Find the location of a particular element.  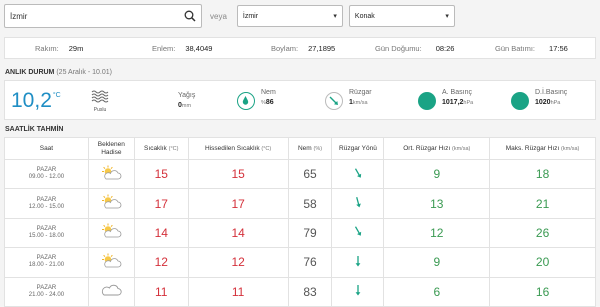

current-section-title: ANLIK DURUM (25 Aralık - 10.01) is located at coordinates (58, 72).